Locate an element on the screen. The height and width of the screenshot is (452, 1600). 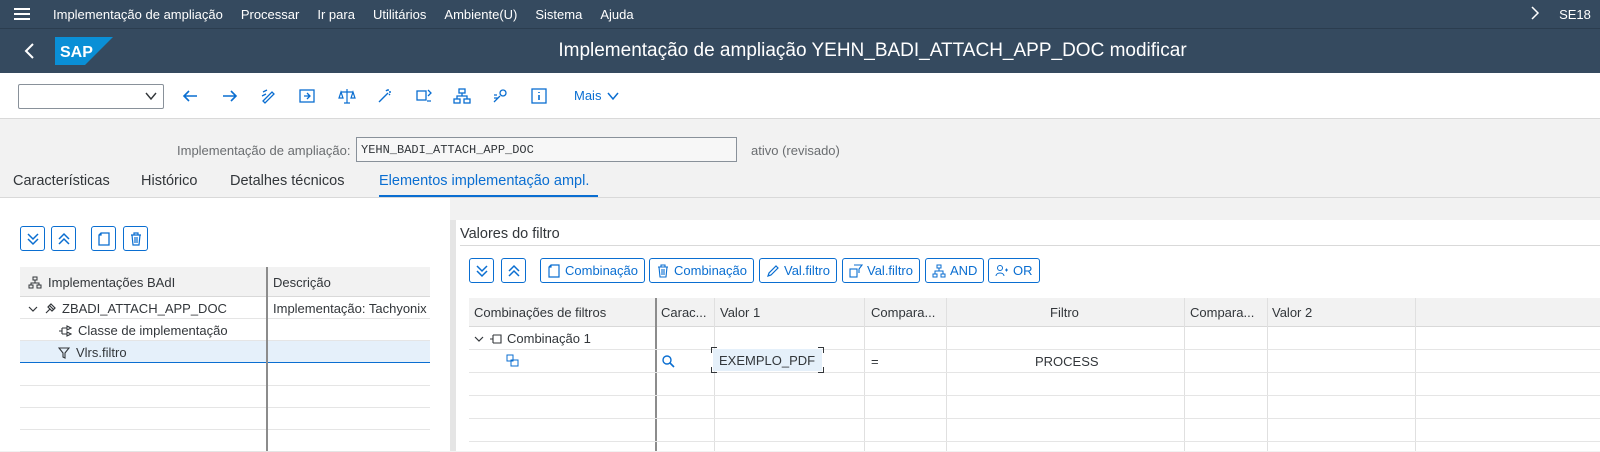
application-toolbar: Mais is located at coordinates (800, 96).